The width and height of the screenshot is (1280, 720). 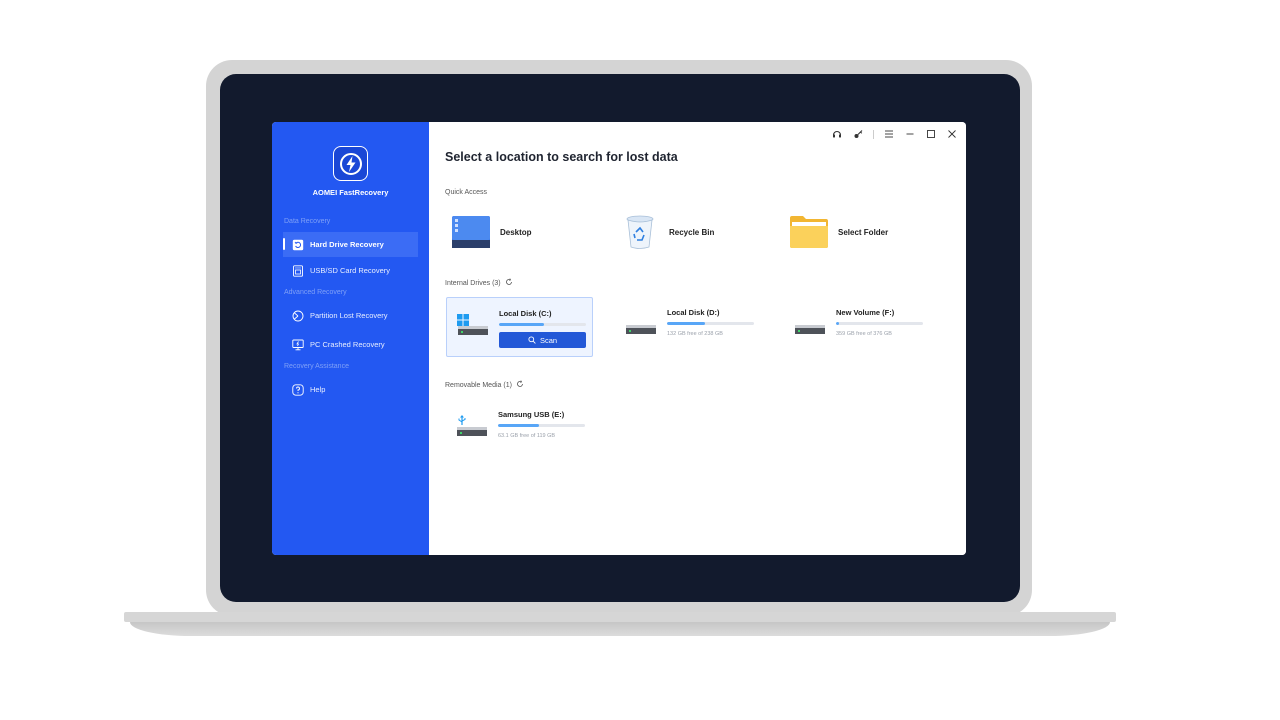 I want to click on brand-name: AOMEI FastRecovery, so click(x=350, y=192).